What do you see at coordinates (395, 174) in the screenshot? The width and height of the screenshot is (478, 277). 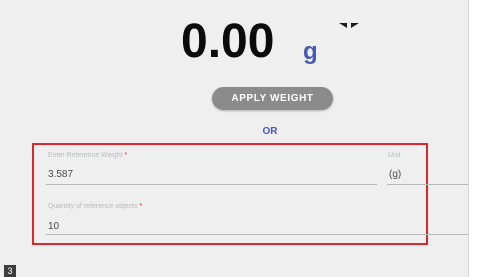 I see `unit-field: (g)` at bounding box center [395, 174].